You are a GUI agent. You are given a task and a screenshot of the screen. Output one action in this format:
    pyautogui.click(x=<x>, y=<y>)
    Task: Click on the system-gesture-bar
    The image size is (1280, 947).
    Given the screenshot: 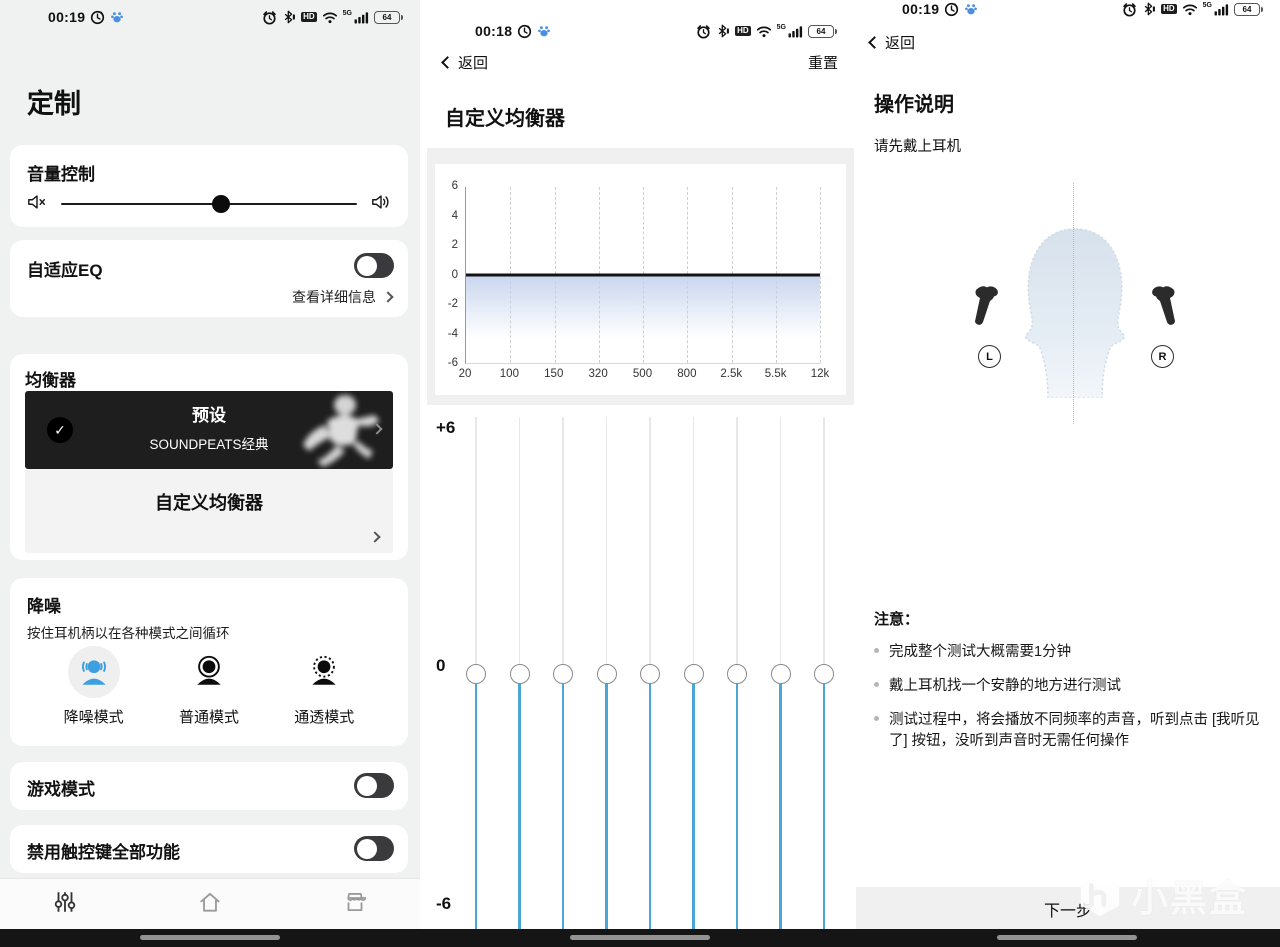 What is the action you would take?
    pyautogui.click(x=640, y=938)
    